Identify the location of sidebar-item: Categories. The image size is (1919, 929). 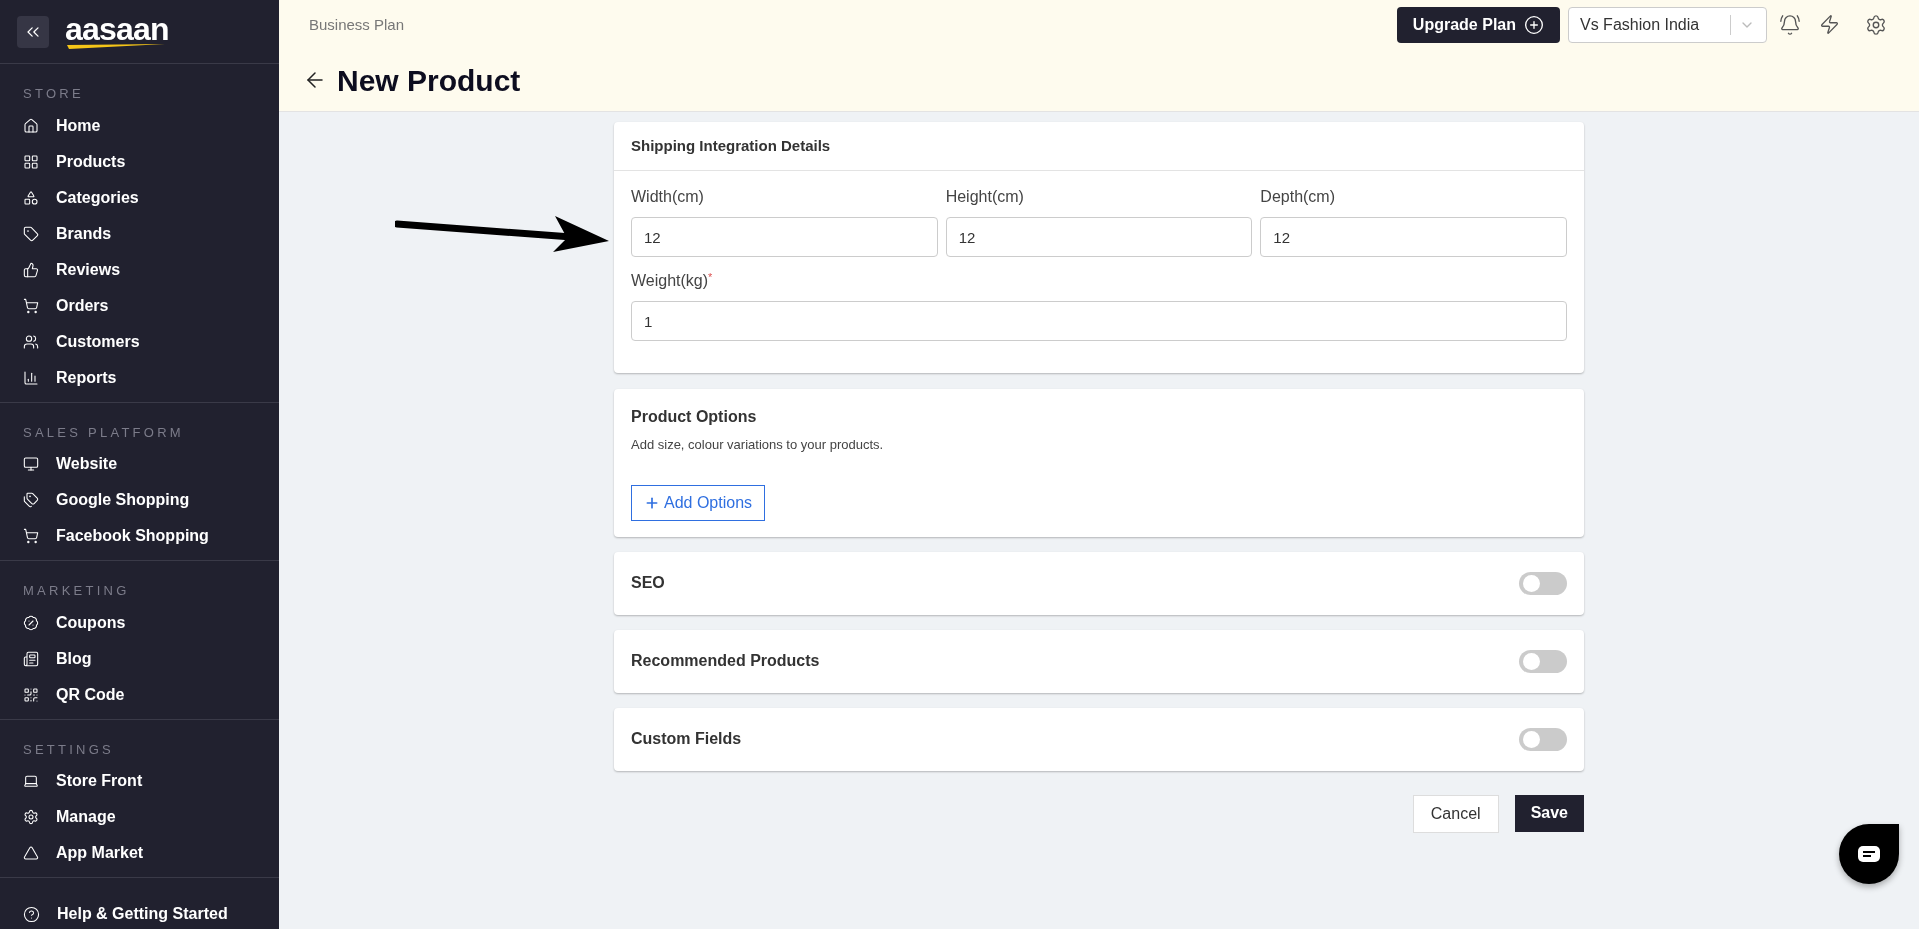
(139, 197).